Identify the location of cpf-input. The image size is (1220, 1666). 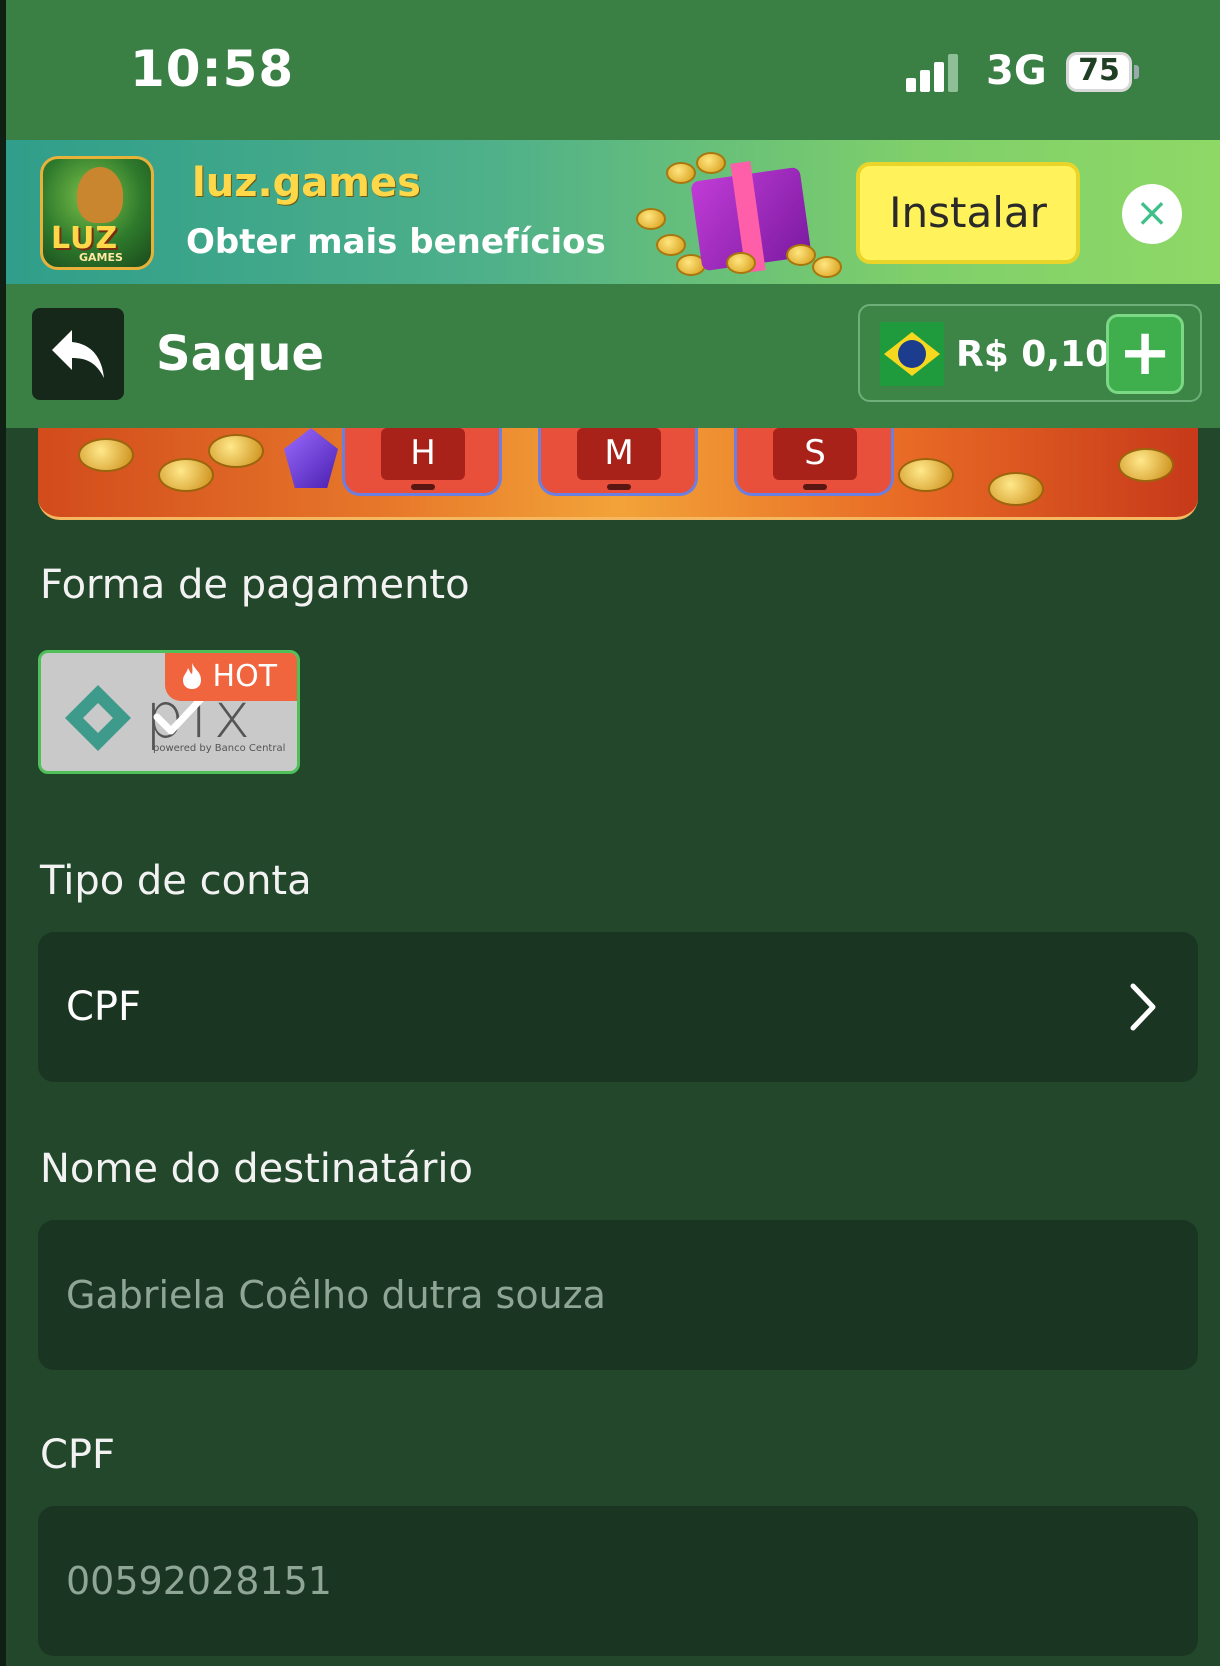
(616, 1581).